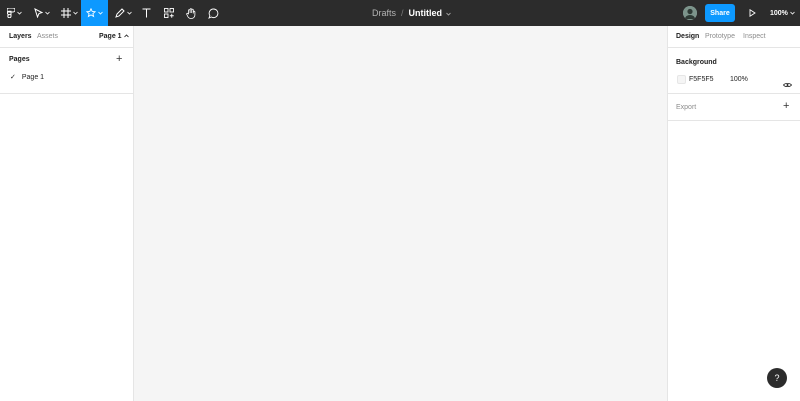 This screenshot has width=800, height=401. What do you see at coordinates (720, 13) in the screenshot?
I see `share-button: Share` at bounding box center [720, 13].